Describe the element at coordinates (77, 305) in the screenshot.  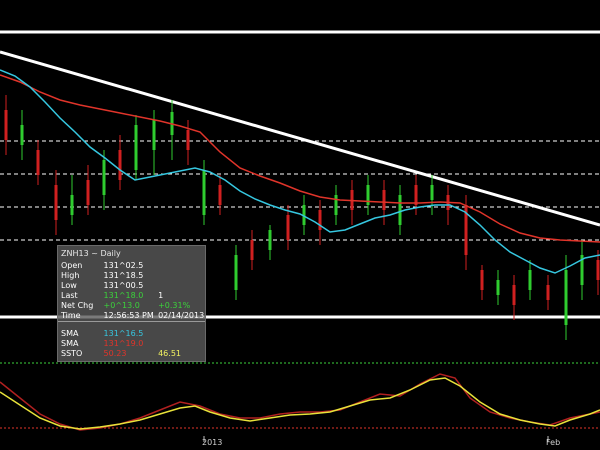
I see `info-label: Net Chg` at that location.